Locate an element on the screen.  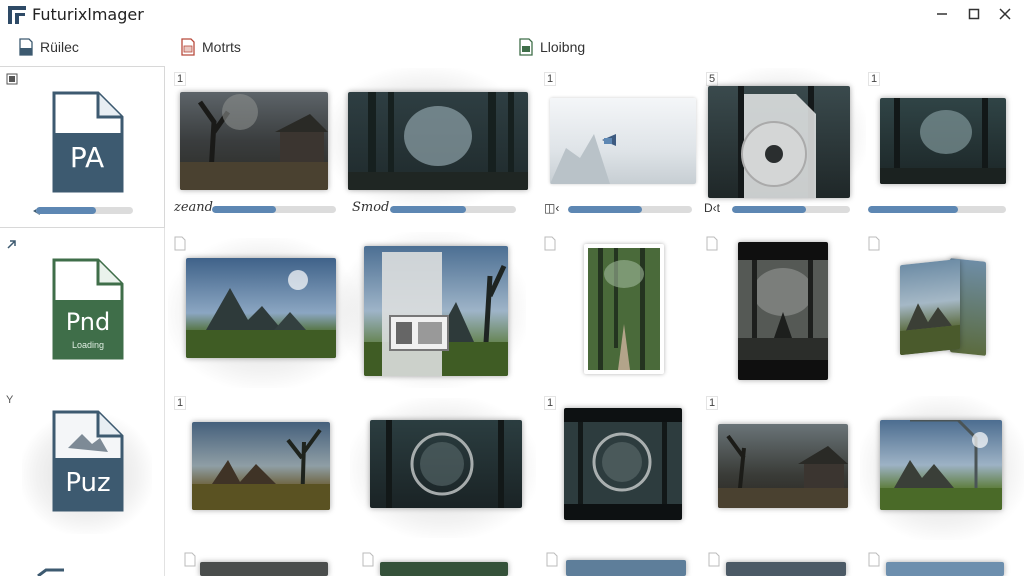
thumbnail-image-row4-c3 is located at coordinates (626, 568).